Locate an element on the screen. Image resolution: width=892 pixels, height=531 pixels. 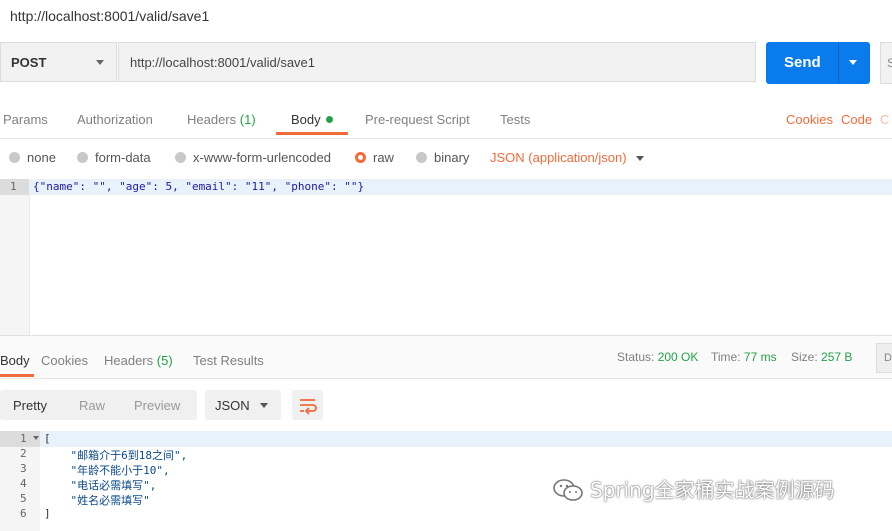
comments-link: C is located at coordinates (884, 119).